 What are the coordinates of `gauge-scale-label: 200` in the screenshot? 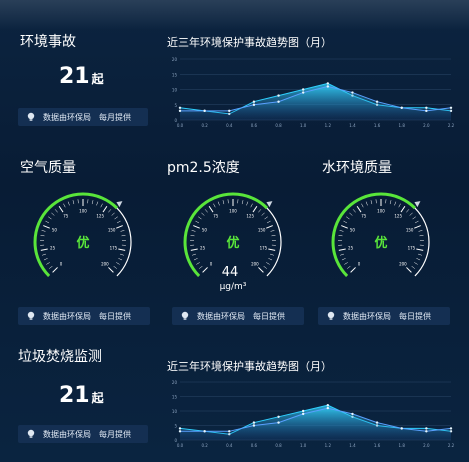 It's located at (403, 263).